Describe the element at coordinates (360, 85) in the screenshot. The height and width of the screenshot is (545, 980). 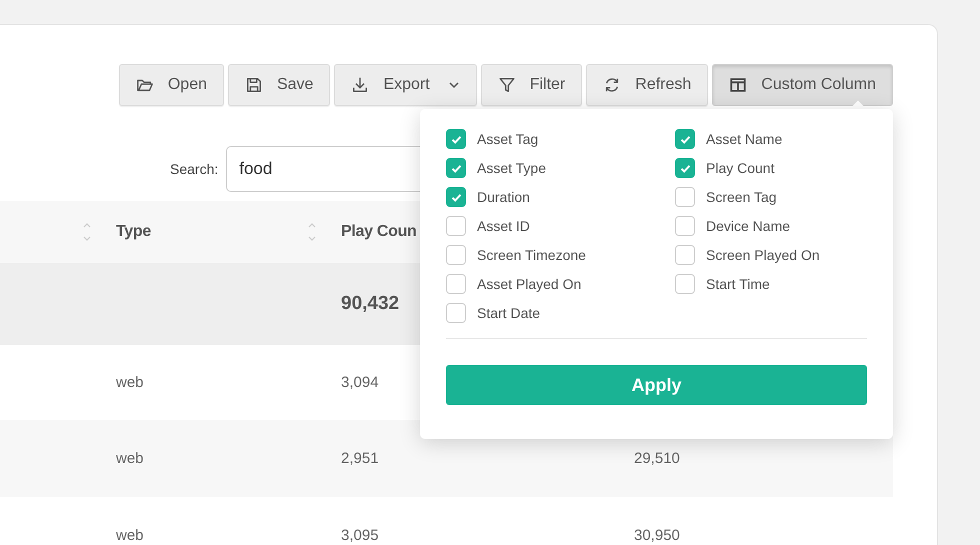
I see `download-icon` at that location.